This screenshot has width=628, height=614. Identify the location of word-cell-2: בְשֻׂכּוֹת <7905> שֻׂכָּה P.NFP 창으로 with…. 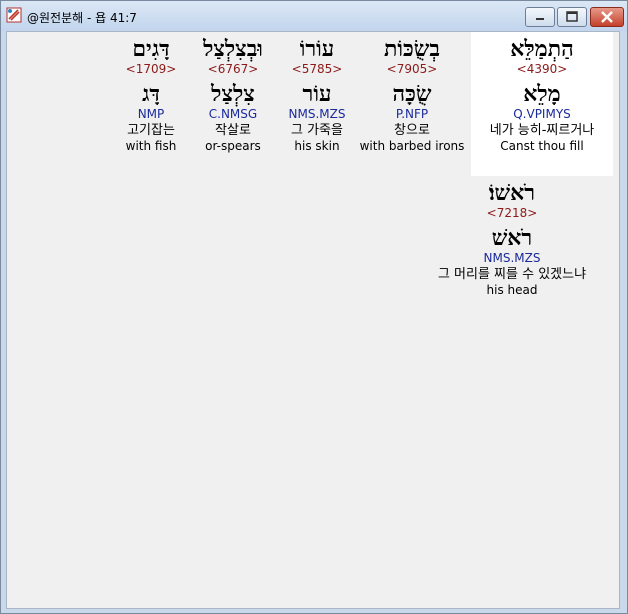
(412, 104).